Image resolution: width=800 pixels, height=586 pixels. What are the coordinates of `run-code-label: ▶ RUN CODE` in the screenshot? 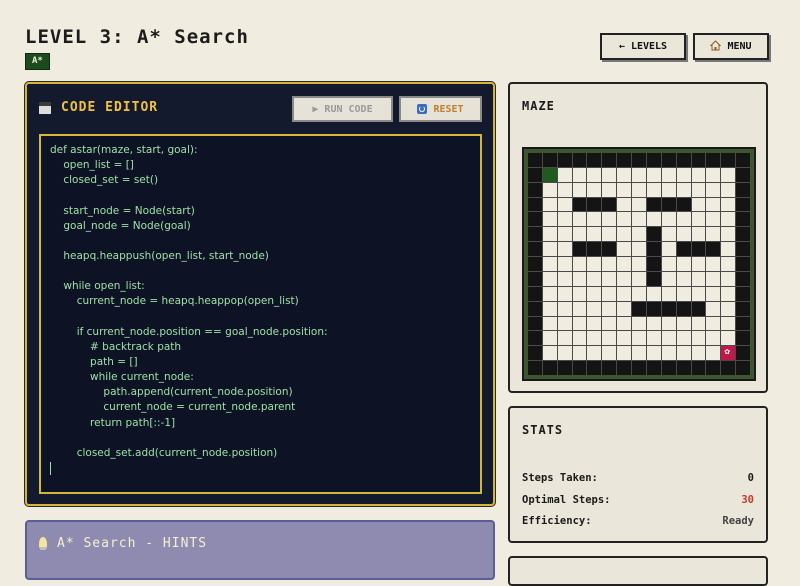 It's located at (342, 109).